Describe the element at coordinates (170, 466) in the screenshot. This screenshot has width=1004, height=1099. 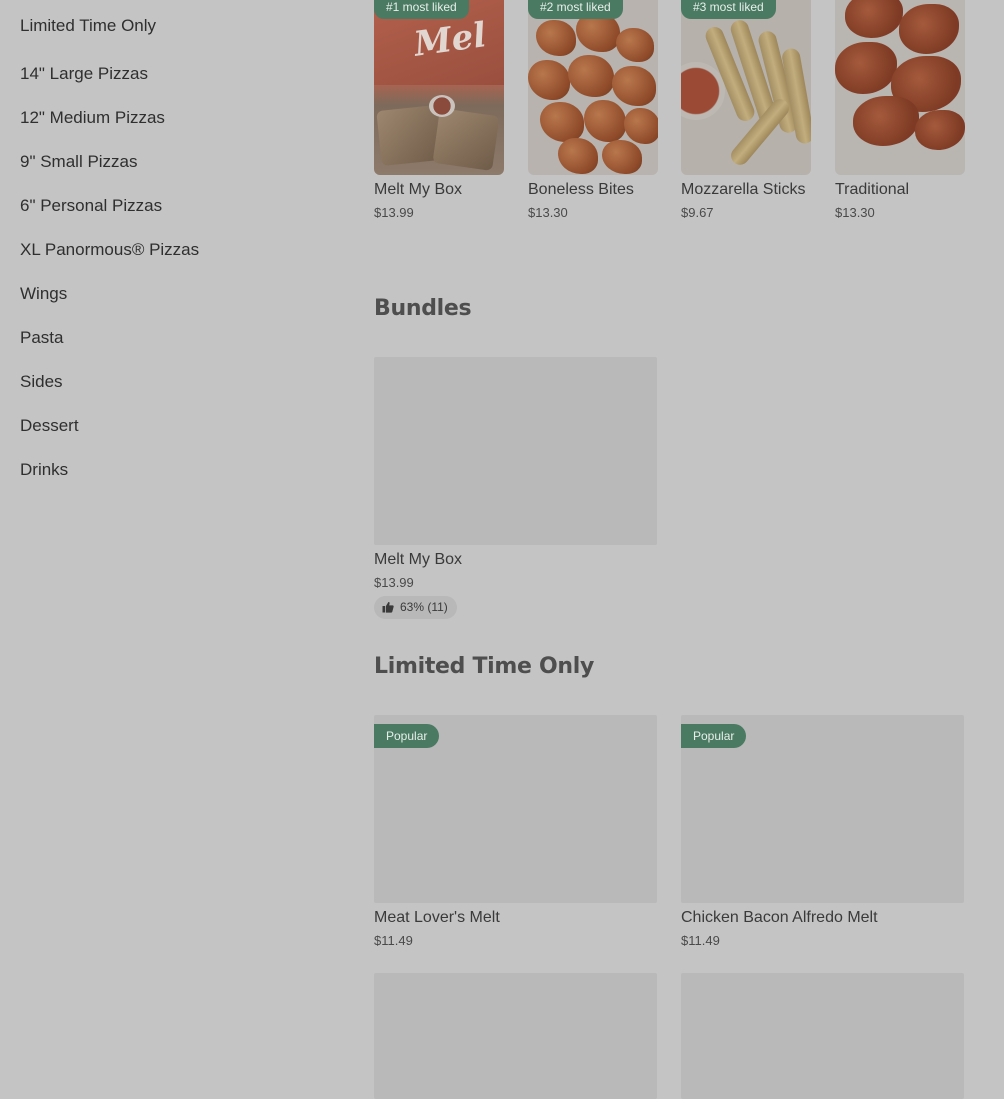
I see `sidebar-item-drinks: Drinks` at that location.